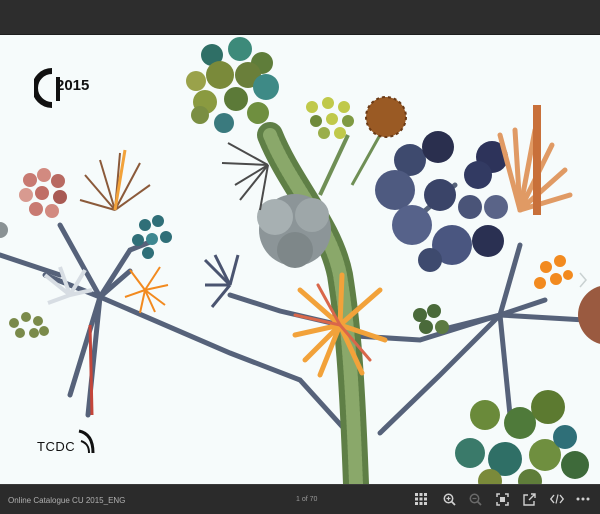 The height and width of the screenshot is (514, 600). I want to click on tcdc-logo-text: TCDC, so click(56, 446).